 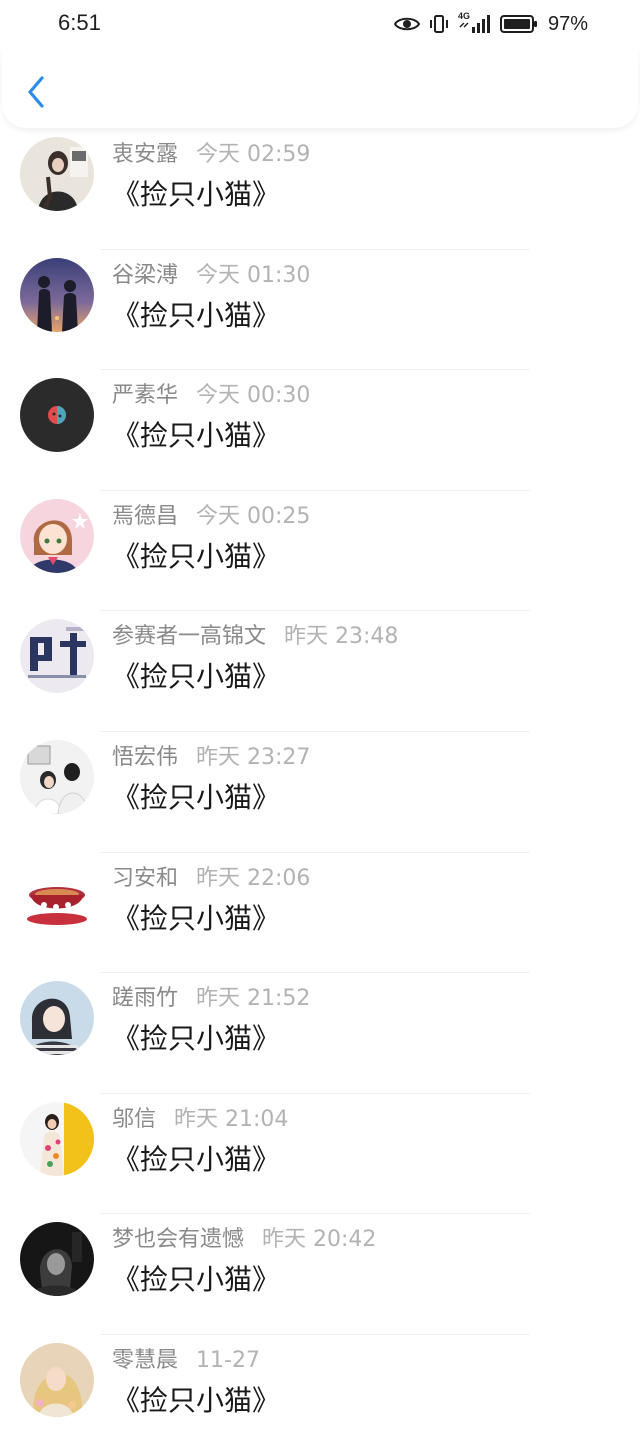 What do you see at coordinates (145, 516) in the screenshot?
I see `user-name: 焉德昌` at bounding box center [145, 516].